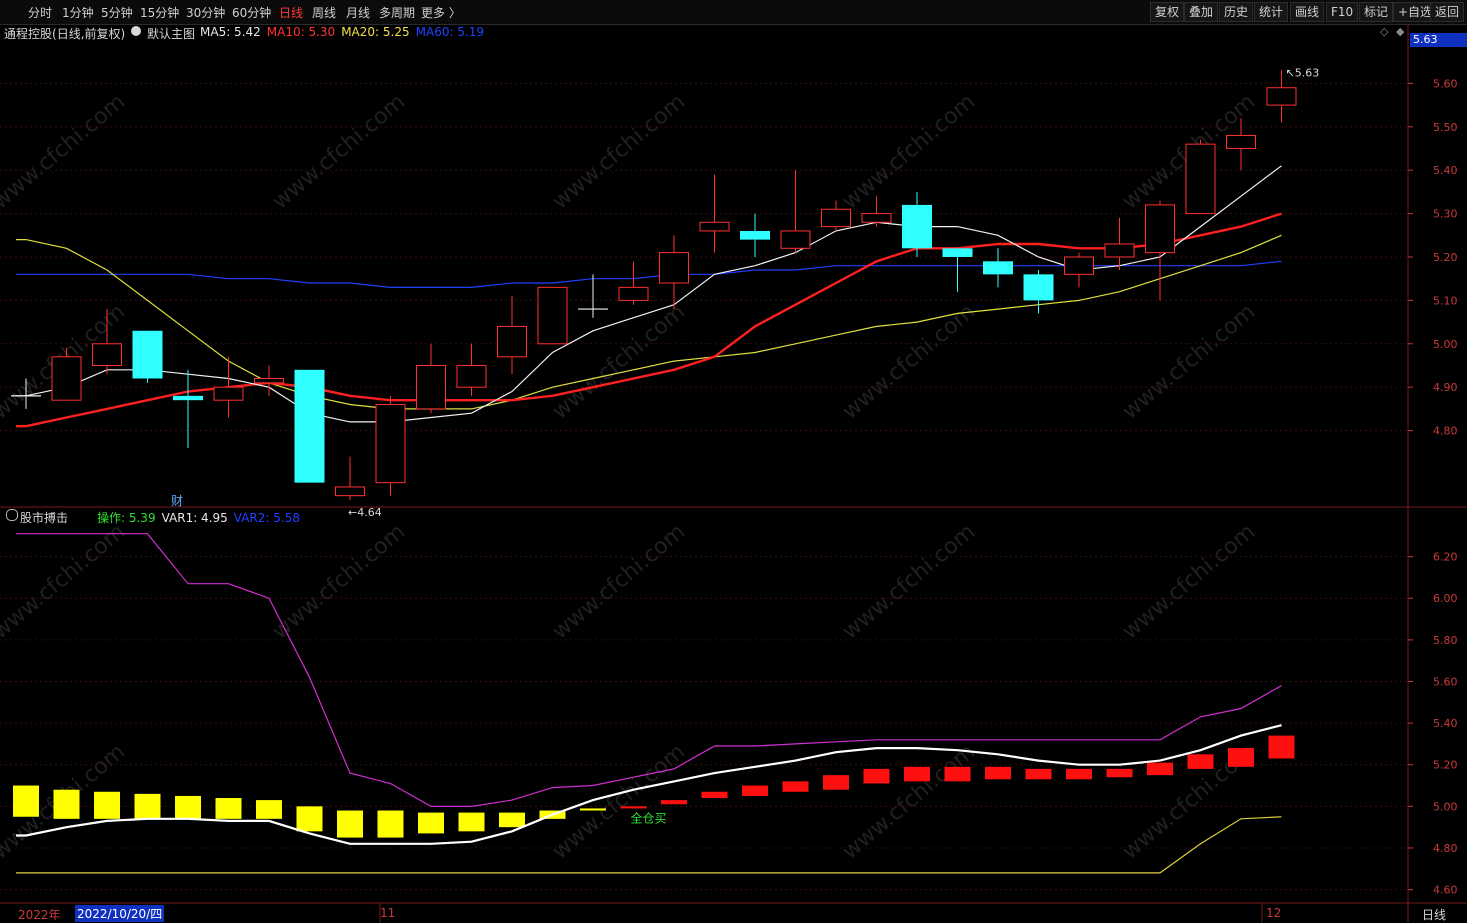  Describe the element at coordinates (126, 518) in the screenshot. I see `indicator-label-0: 操作: 5.39` at that location.